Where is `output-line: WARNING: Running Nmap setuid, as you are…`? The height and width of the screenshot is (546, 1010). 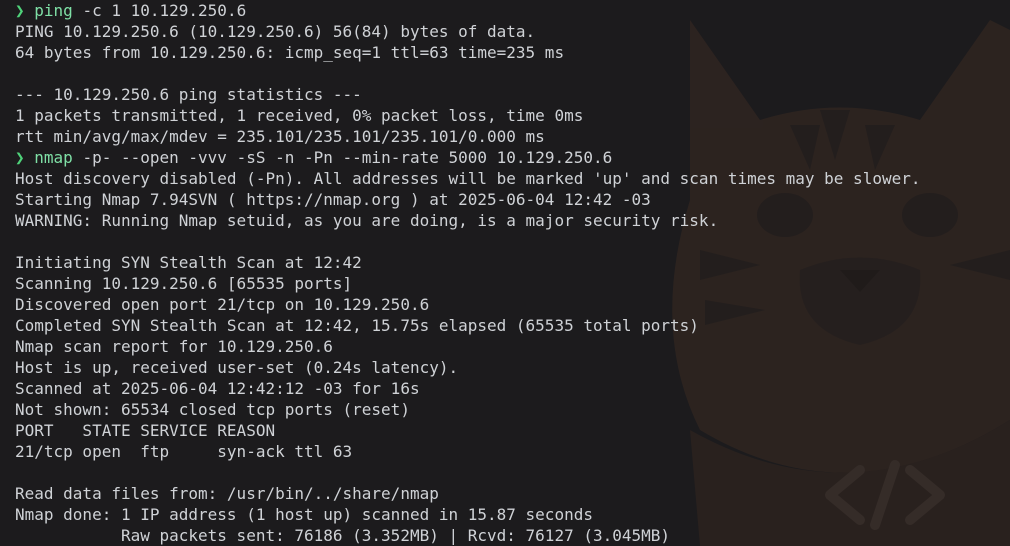
output-line: WARNING: Running Nmap setuid, as you are… is located at coordinates (367, 220).